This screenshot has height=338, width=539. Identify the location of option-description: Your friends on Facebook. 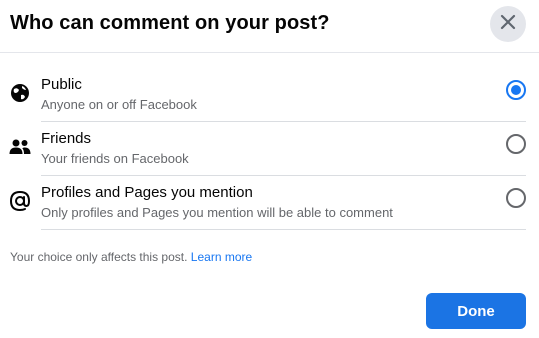
(115, 158).